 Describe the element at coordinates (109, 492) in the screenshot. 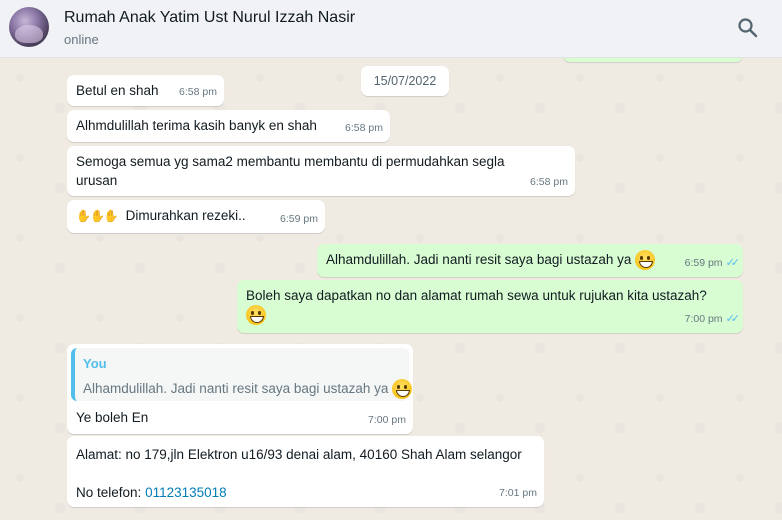

I see `phone-label: No telefon:` at that location.